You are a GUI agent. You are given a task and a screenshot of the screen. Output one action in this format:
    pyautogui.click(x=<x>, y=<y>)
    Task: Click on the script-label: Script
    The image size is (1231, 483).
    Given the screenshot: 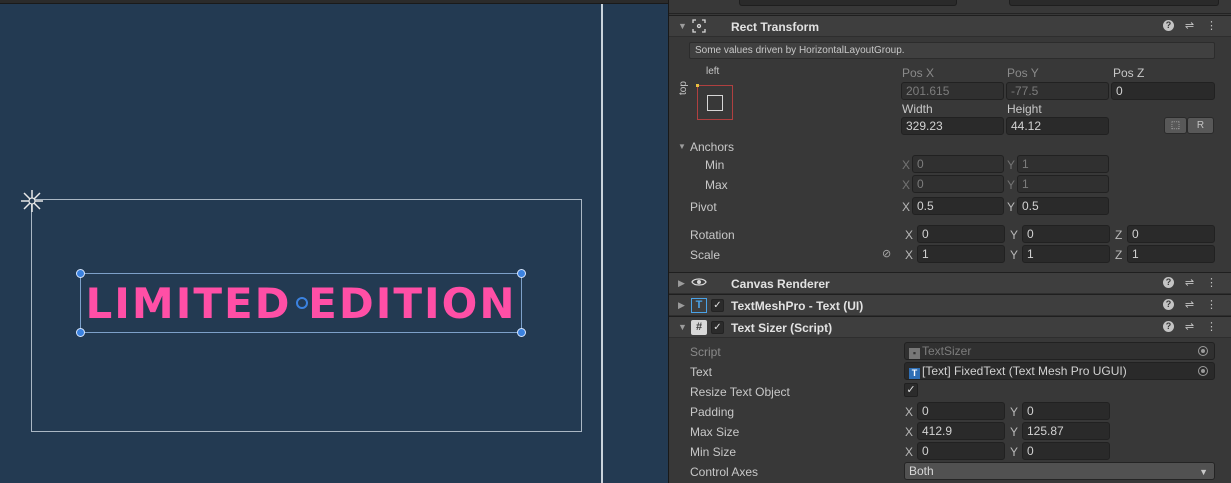 What is the action you would take?
    pyautogui.click(x=705, y=352)
    